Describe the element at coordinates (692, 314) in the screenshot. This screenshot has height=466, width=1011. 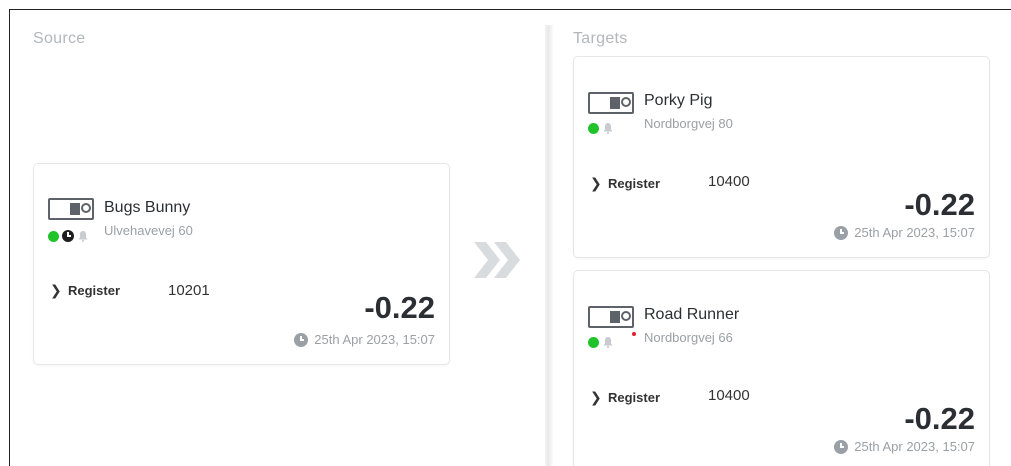
I see `device-name: Road Runner` at that location.